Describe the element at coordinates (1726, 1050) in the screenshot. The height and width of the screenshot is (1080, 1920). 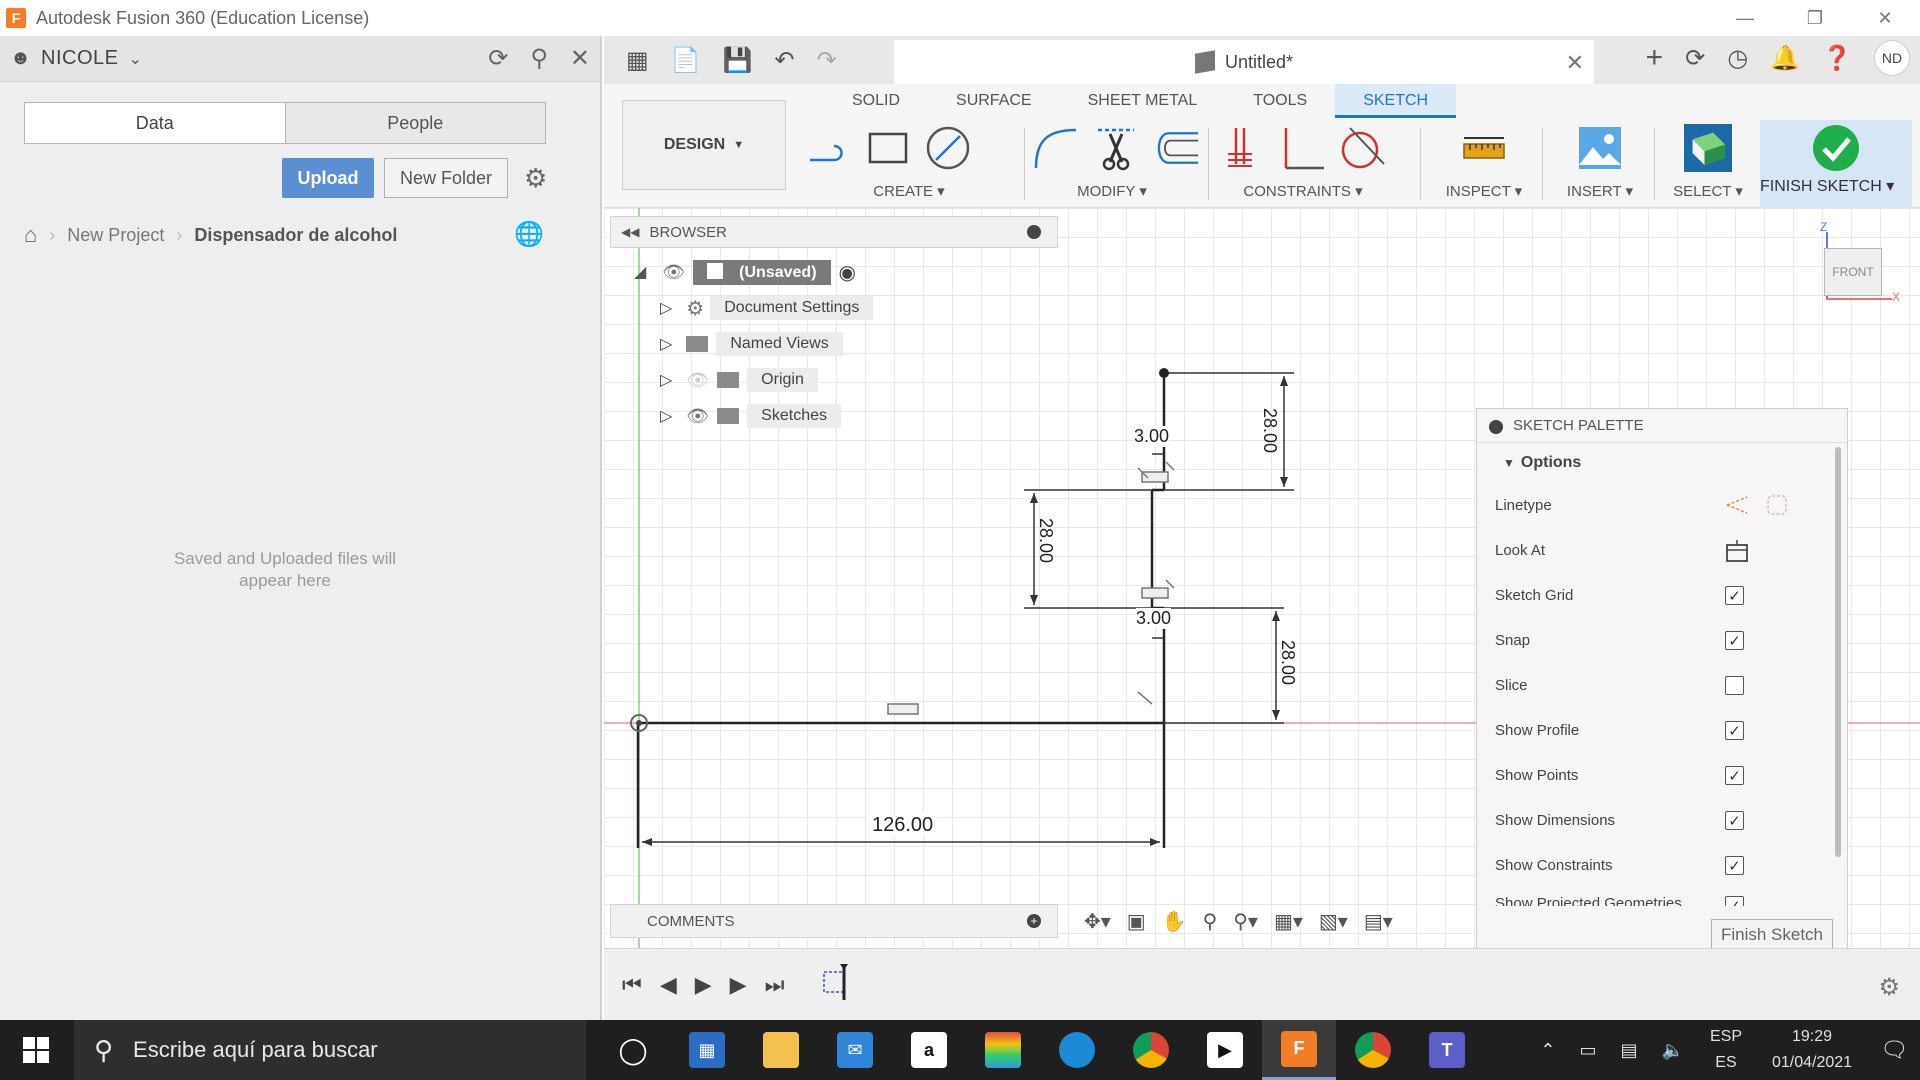
I see `input-language: ESP ES` at that location.